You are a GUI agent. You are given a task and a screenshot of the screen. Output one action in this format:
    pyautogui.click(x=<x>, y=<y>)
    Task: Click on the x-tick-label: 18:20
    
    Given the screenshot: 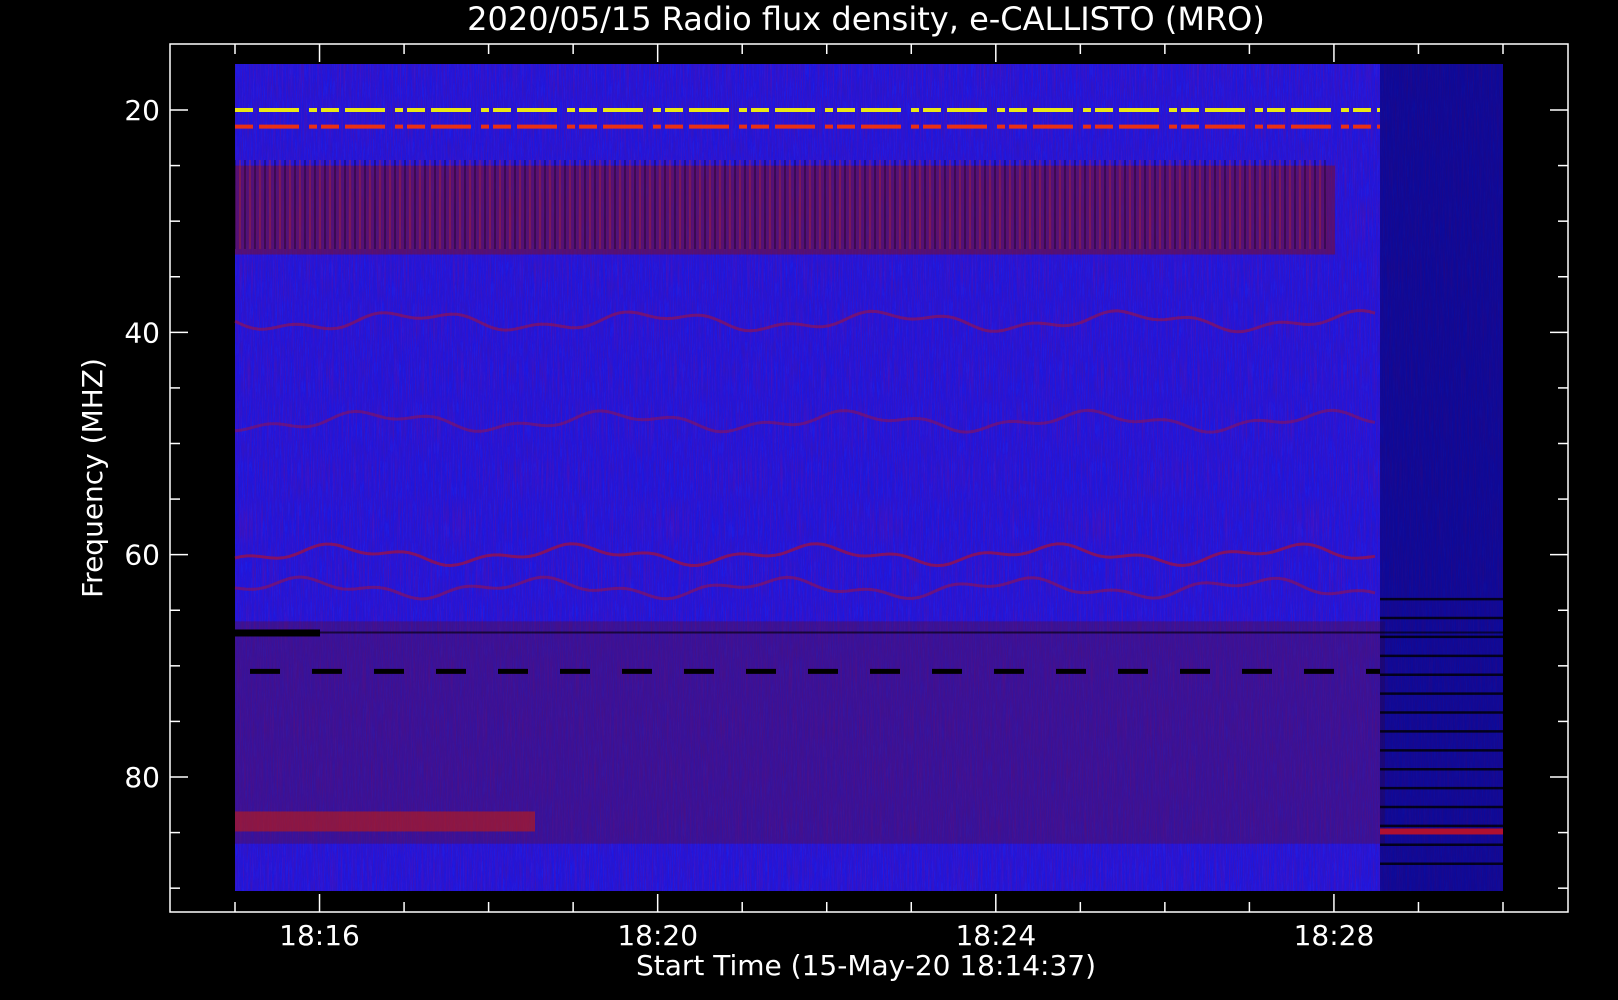 What is the action you would take?
    pyautogui.click(x=657, y=935)
    